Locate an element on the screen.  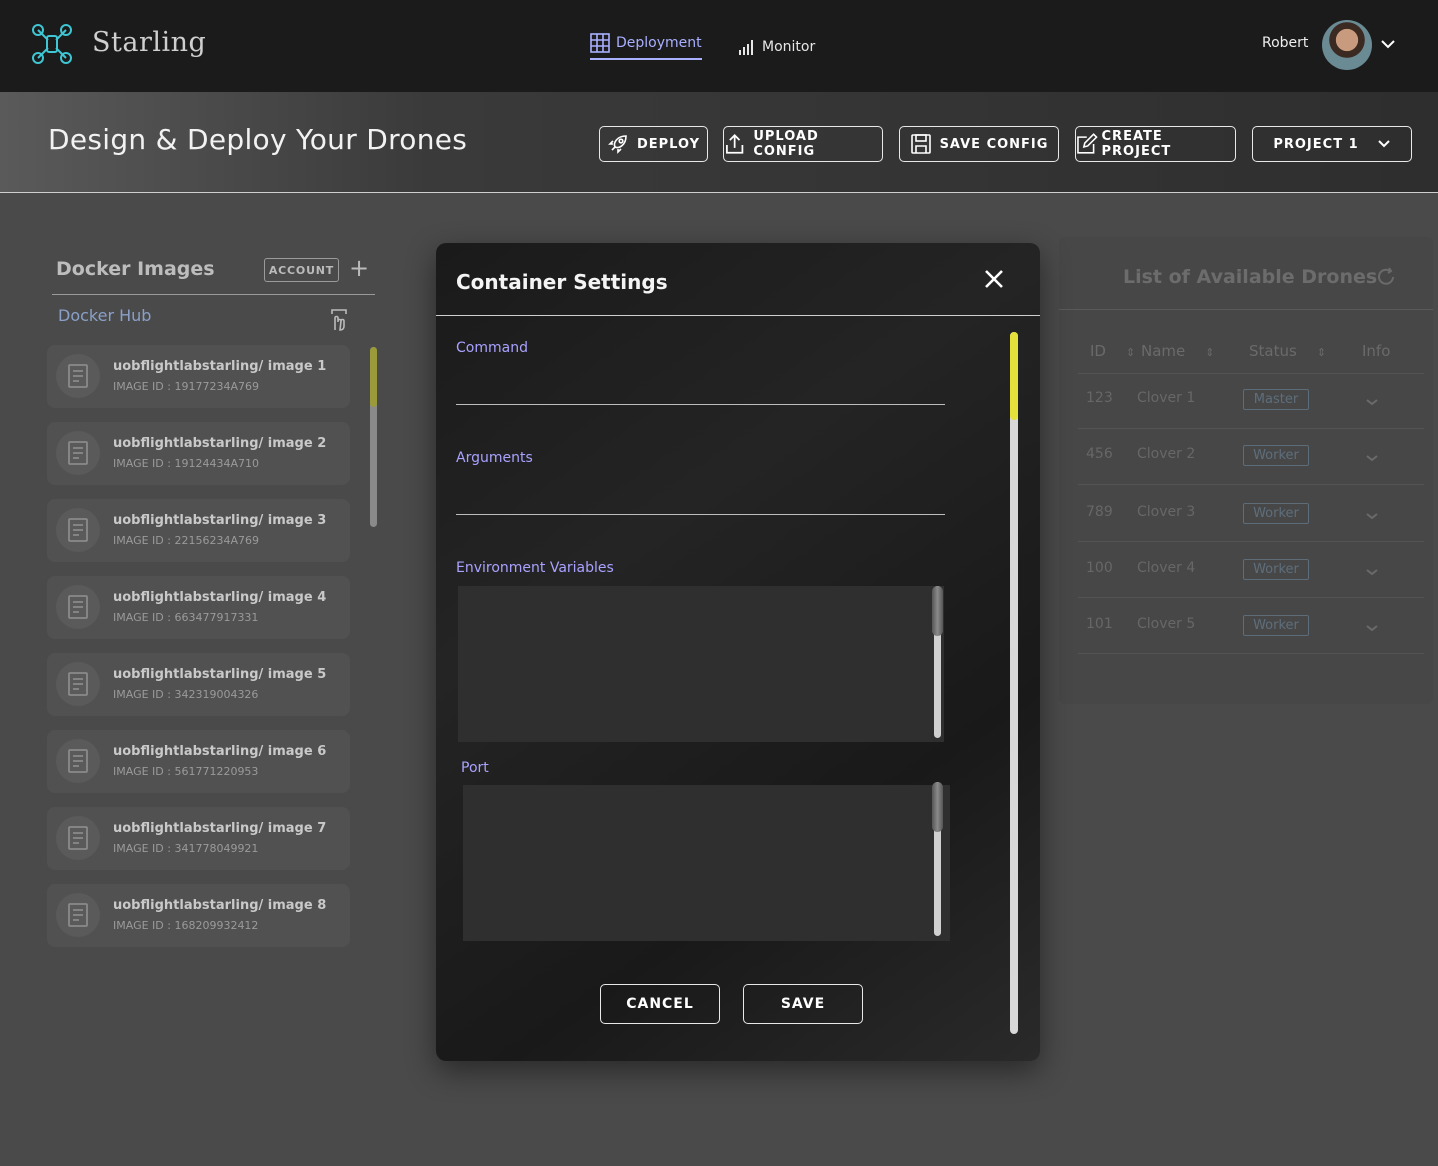
grid-icon is located at coordinates (600, 43).